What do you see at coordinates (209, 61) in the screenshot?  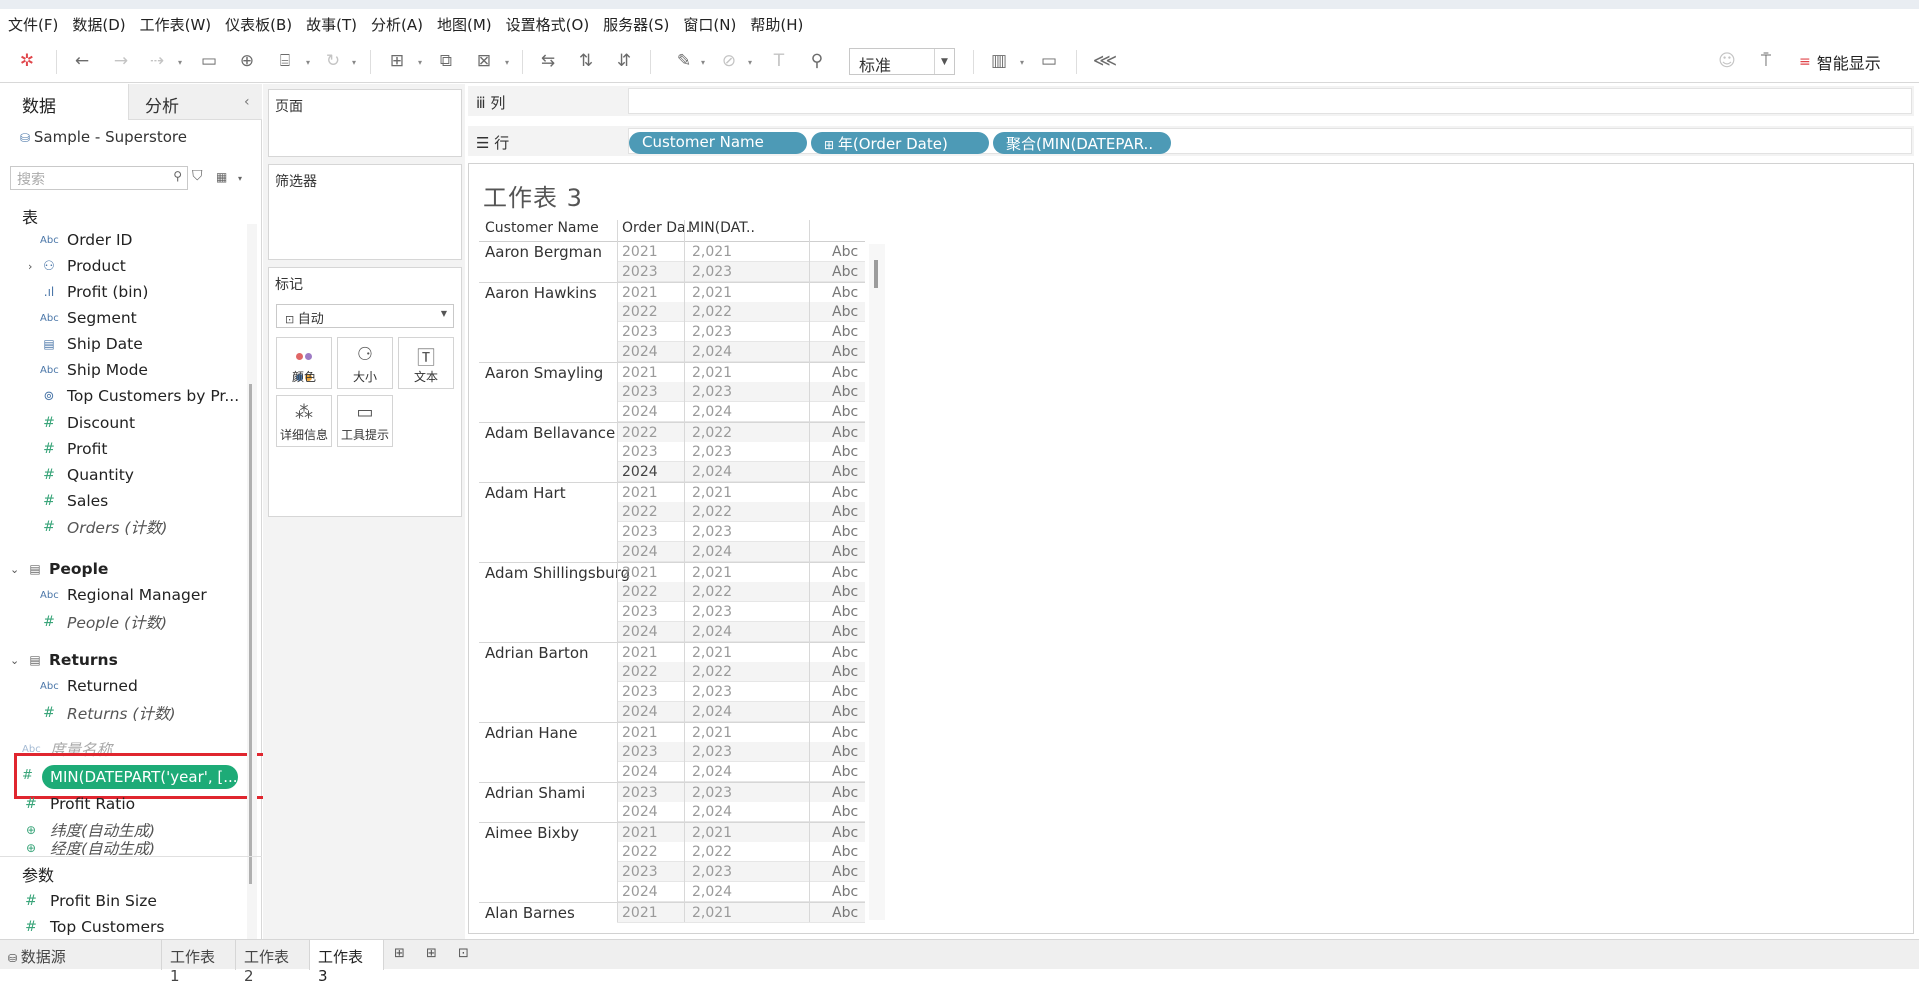 I see `save-icon: ▭` at bounding box center [209, 61].